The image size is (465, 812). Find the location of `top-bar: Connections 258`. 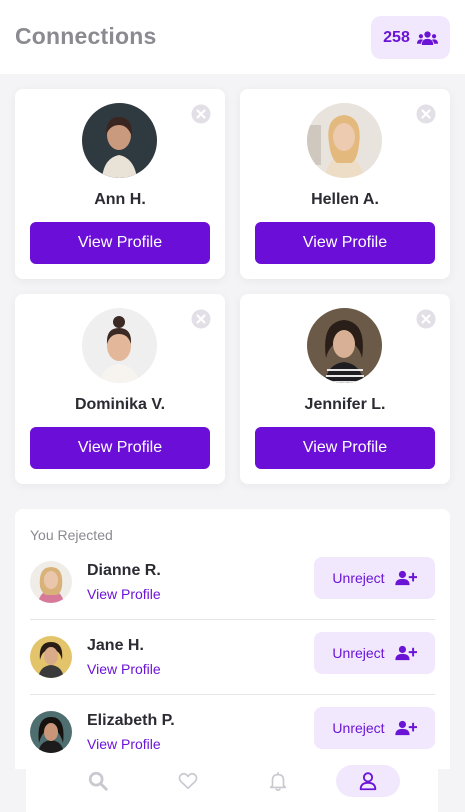

top-bar: Connections 258 is located at coordinates (232, 37).